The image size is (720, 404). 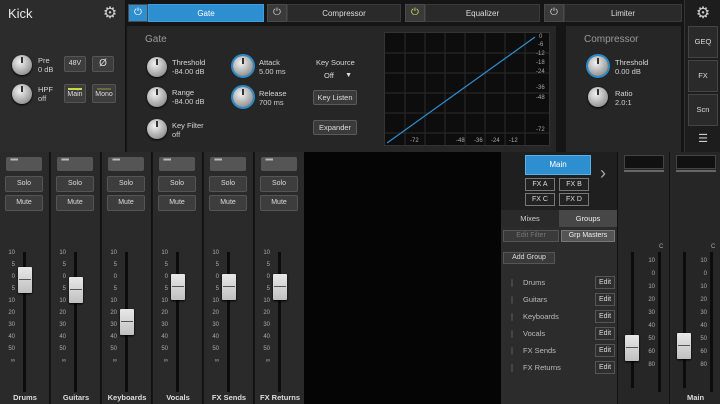 I want to click on hpf-knob, so click(x=22, y=94).